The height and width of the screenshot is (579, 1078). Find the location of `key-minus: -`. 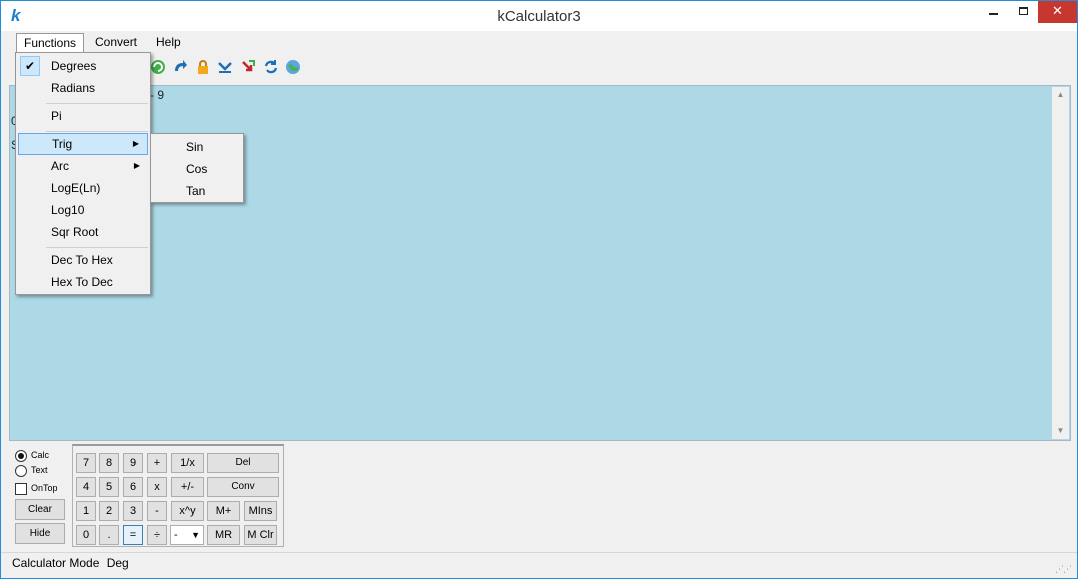

key-minus: - is located at coordinates (157, 511).